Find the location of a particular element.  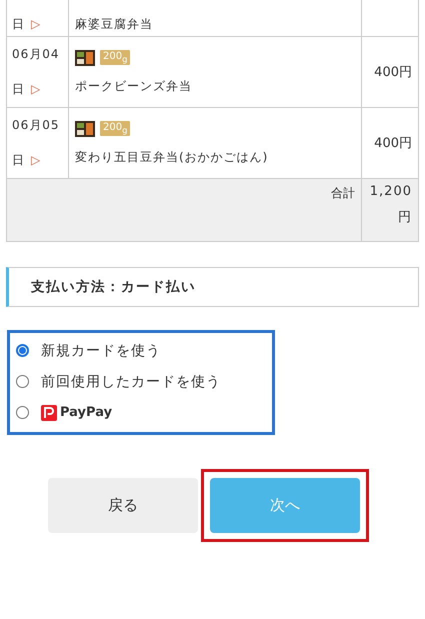

meal-name: 変わり五目豆弁当(おかかごはん) is located at coordinates (171, 157).